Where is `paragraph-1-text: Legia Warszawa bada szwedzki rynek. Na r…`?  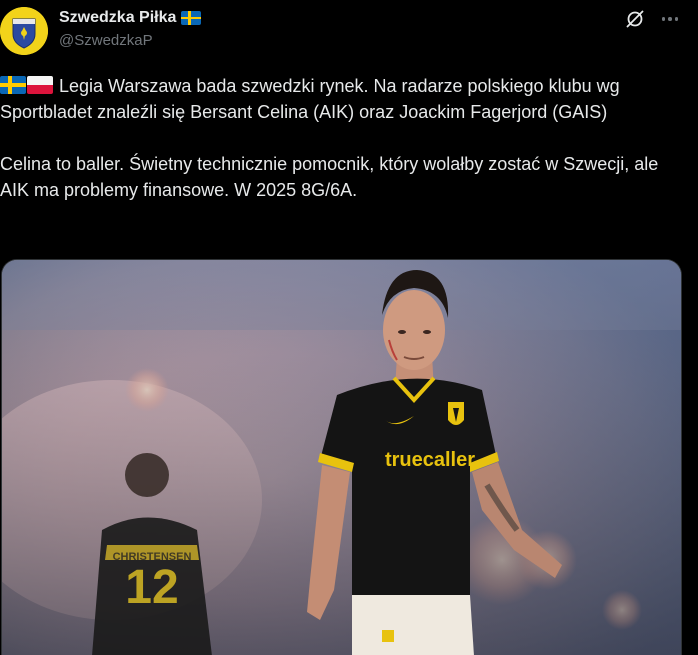
paragraph-1-text: Legia Warszawa bada szwedzki rynek. Na r… is located at coordinates (310, 99).